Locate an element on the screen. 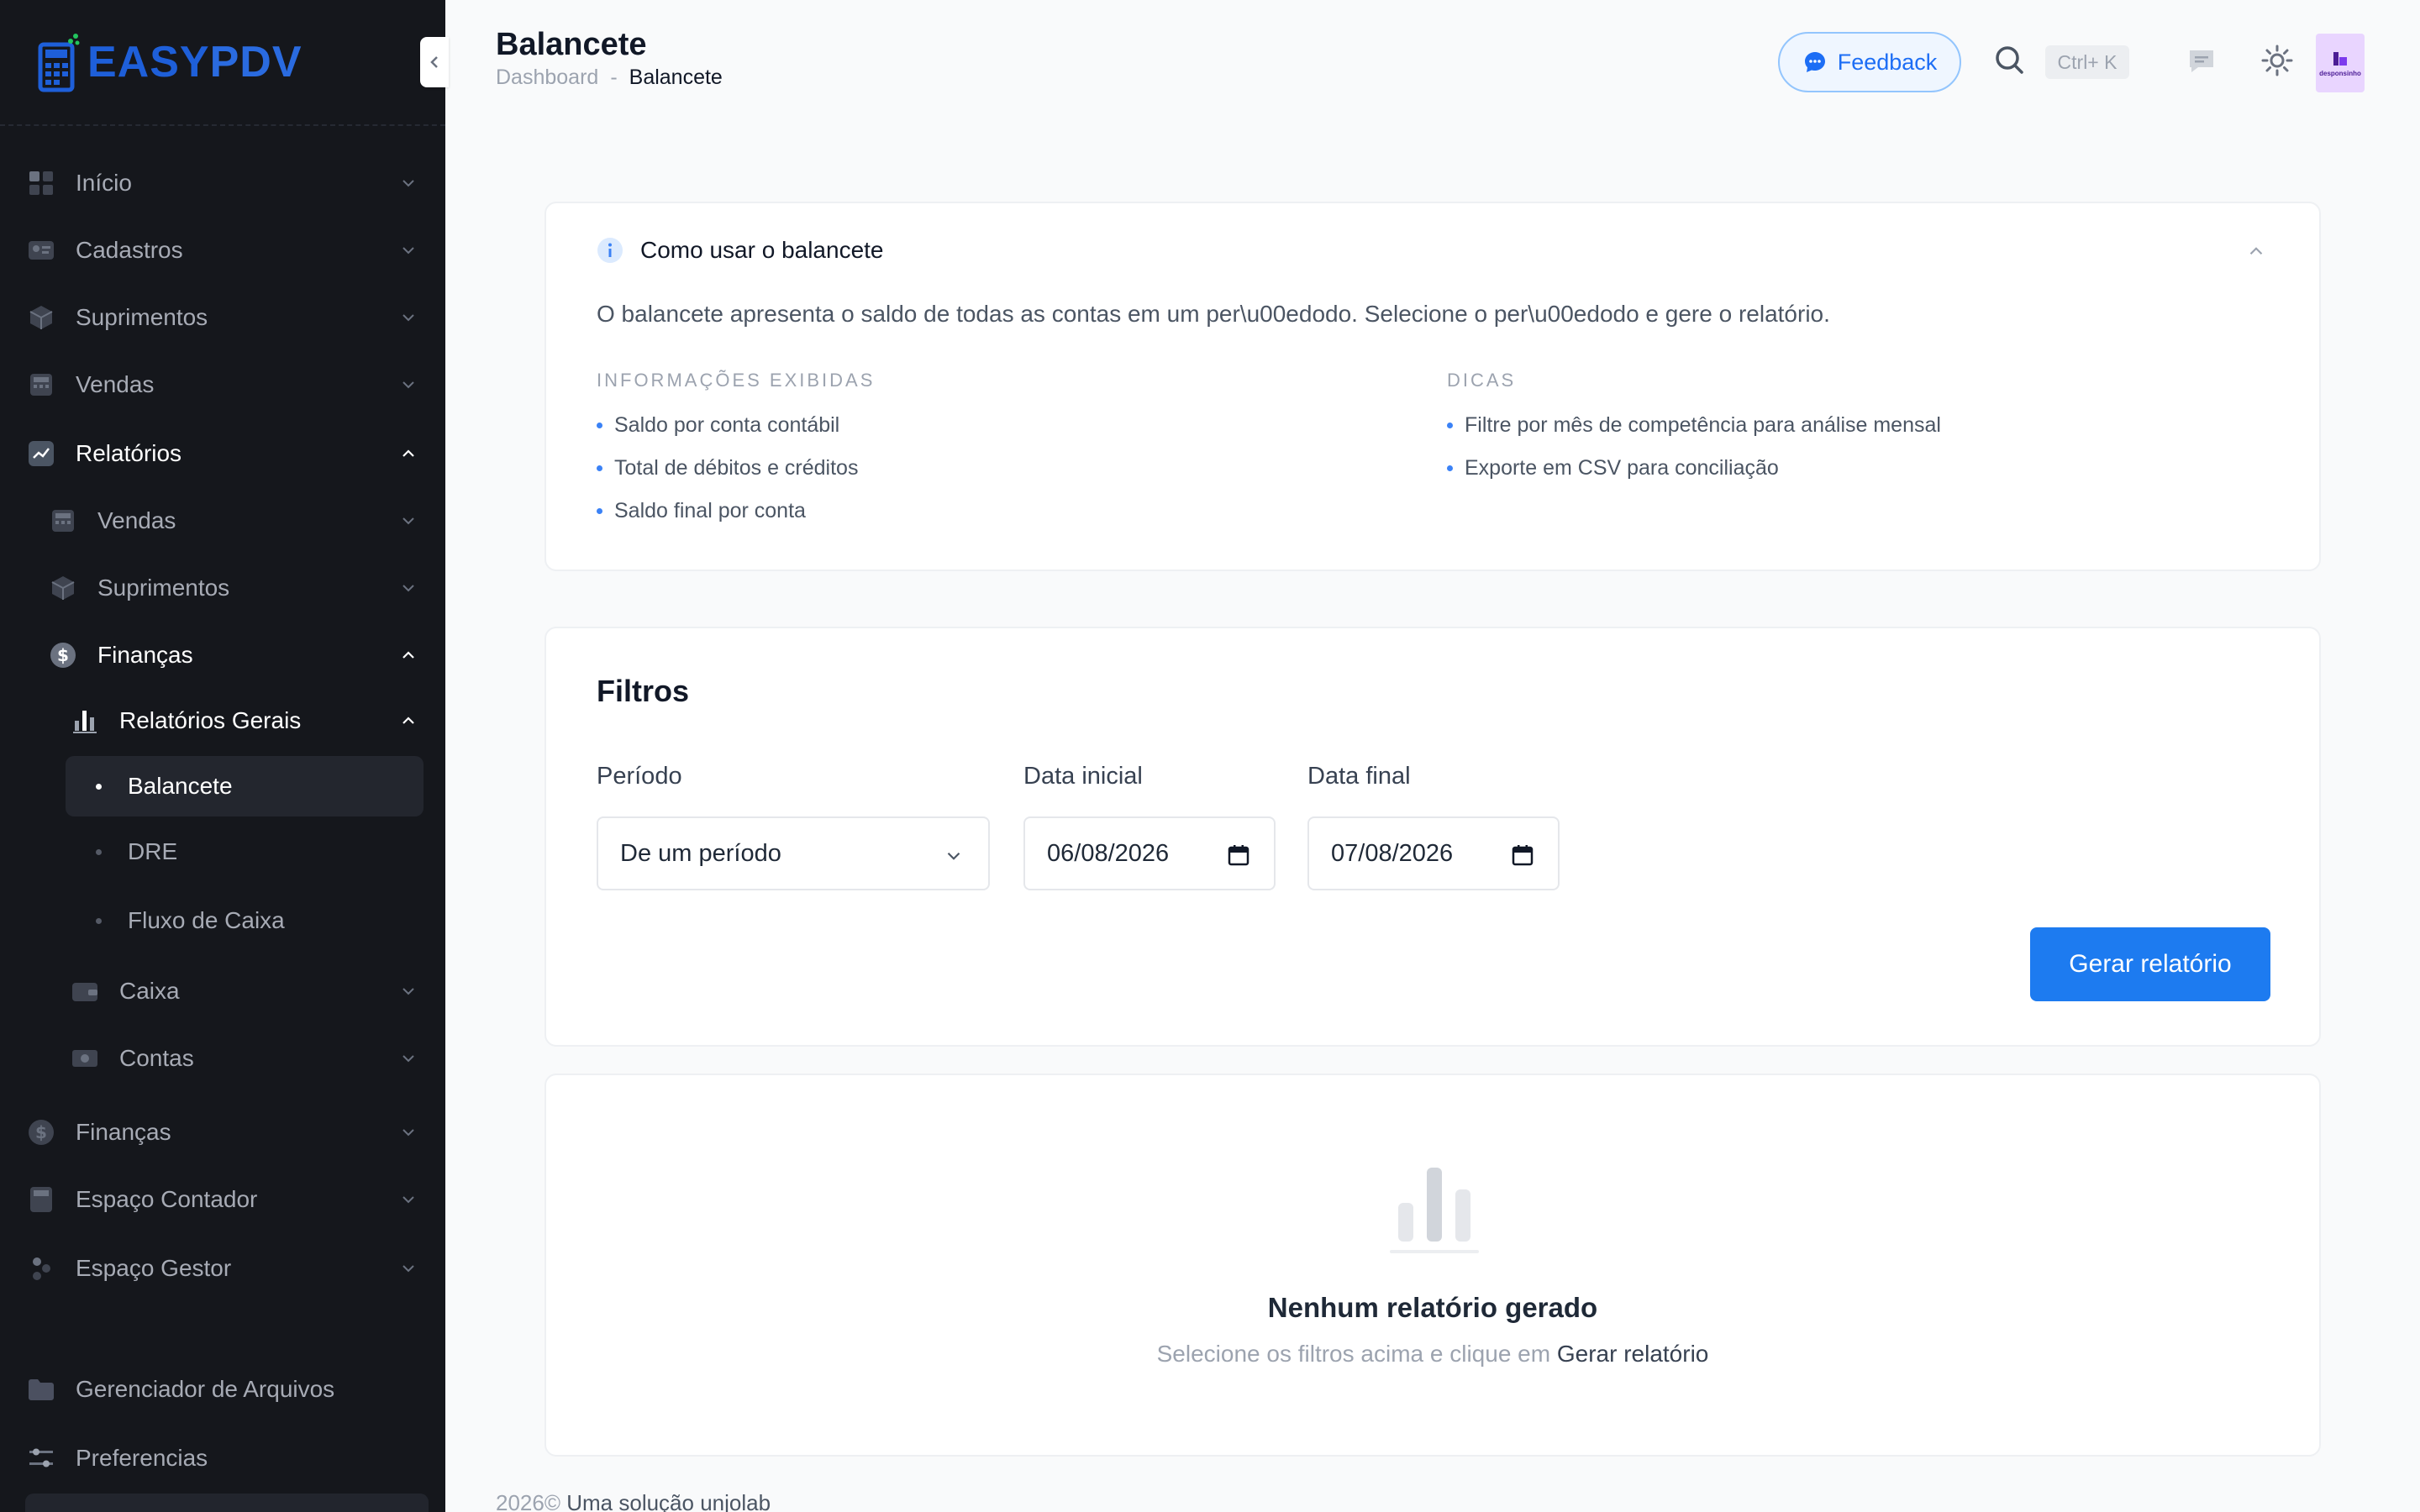 The height and width of the screenshot is (1512, 2420). sun-icon is located at coordinates (2277, 60).